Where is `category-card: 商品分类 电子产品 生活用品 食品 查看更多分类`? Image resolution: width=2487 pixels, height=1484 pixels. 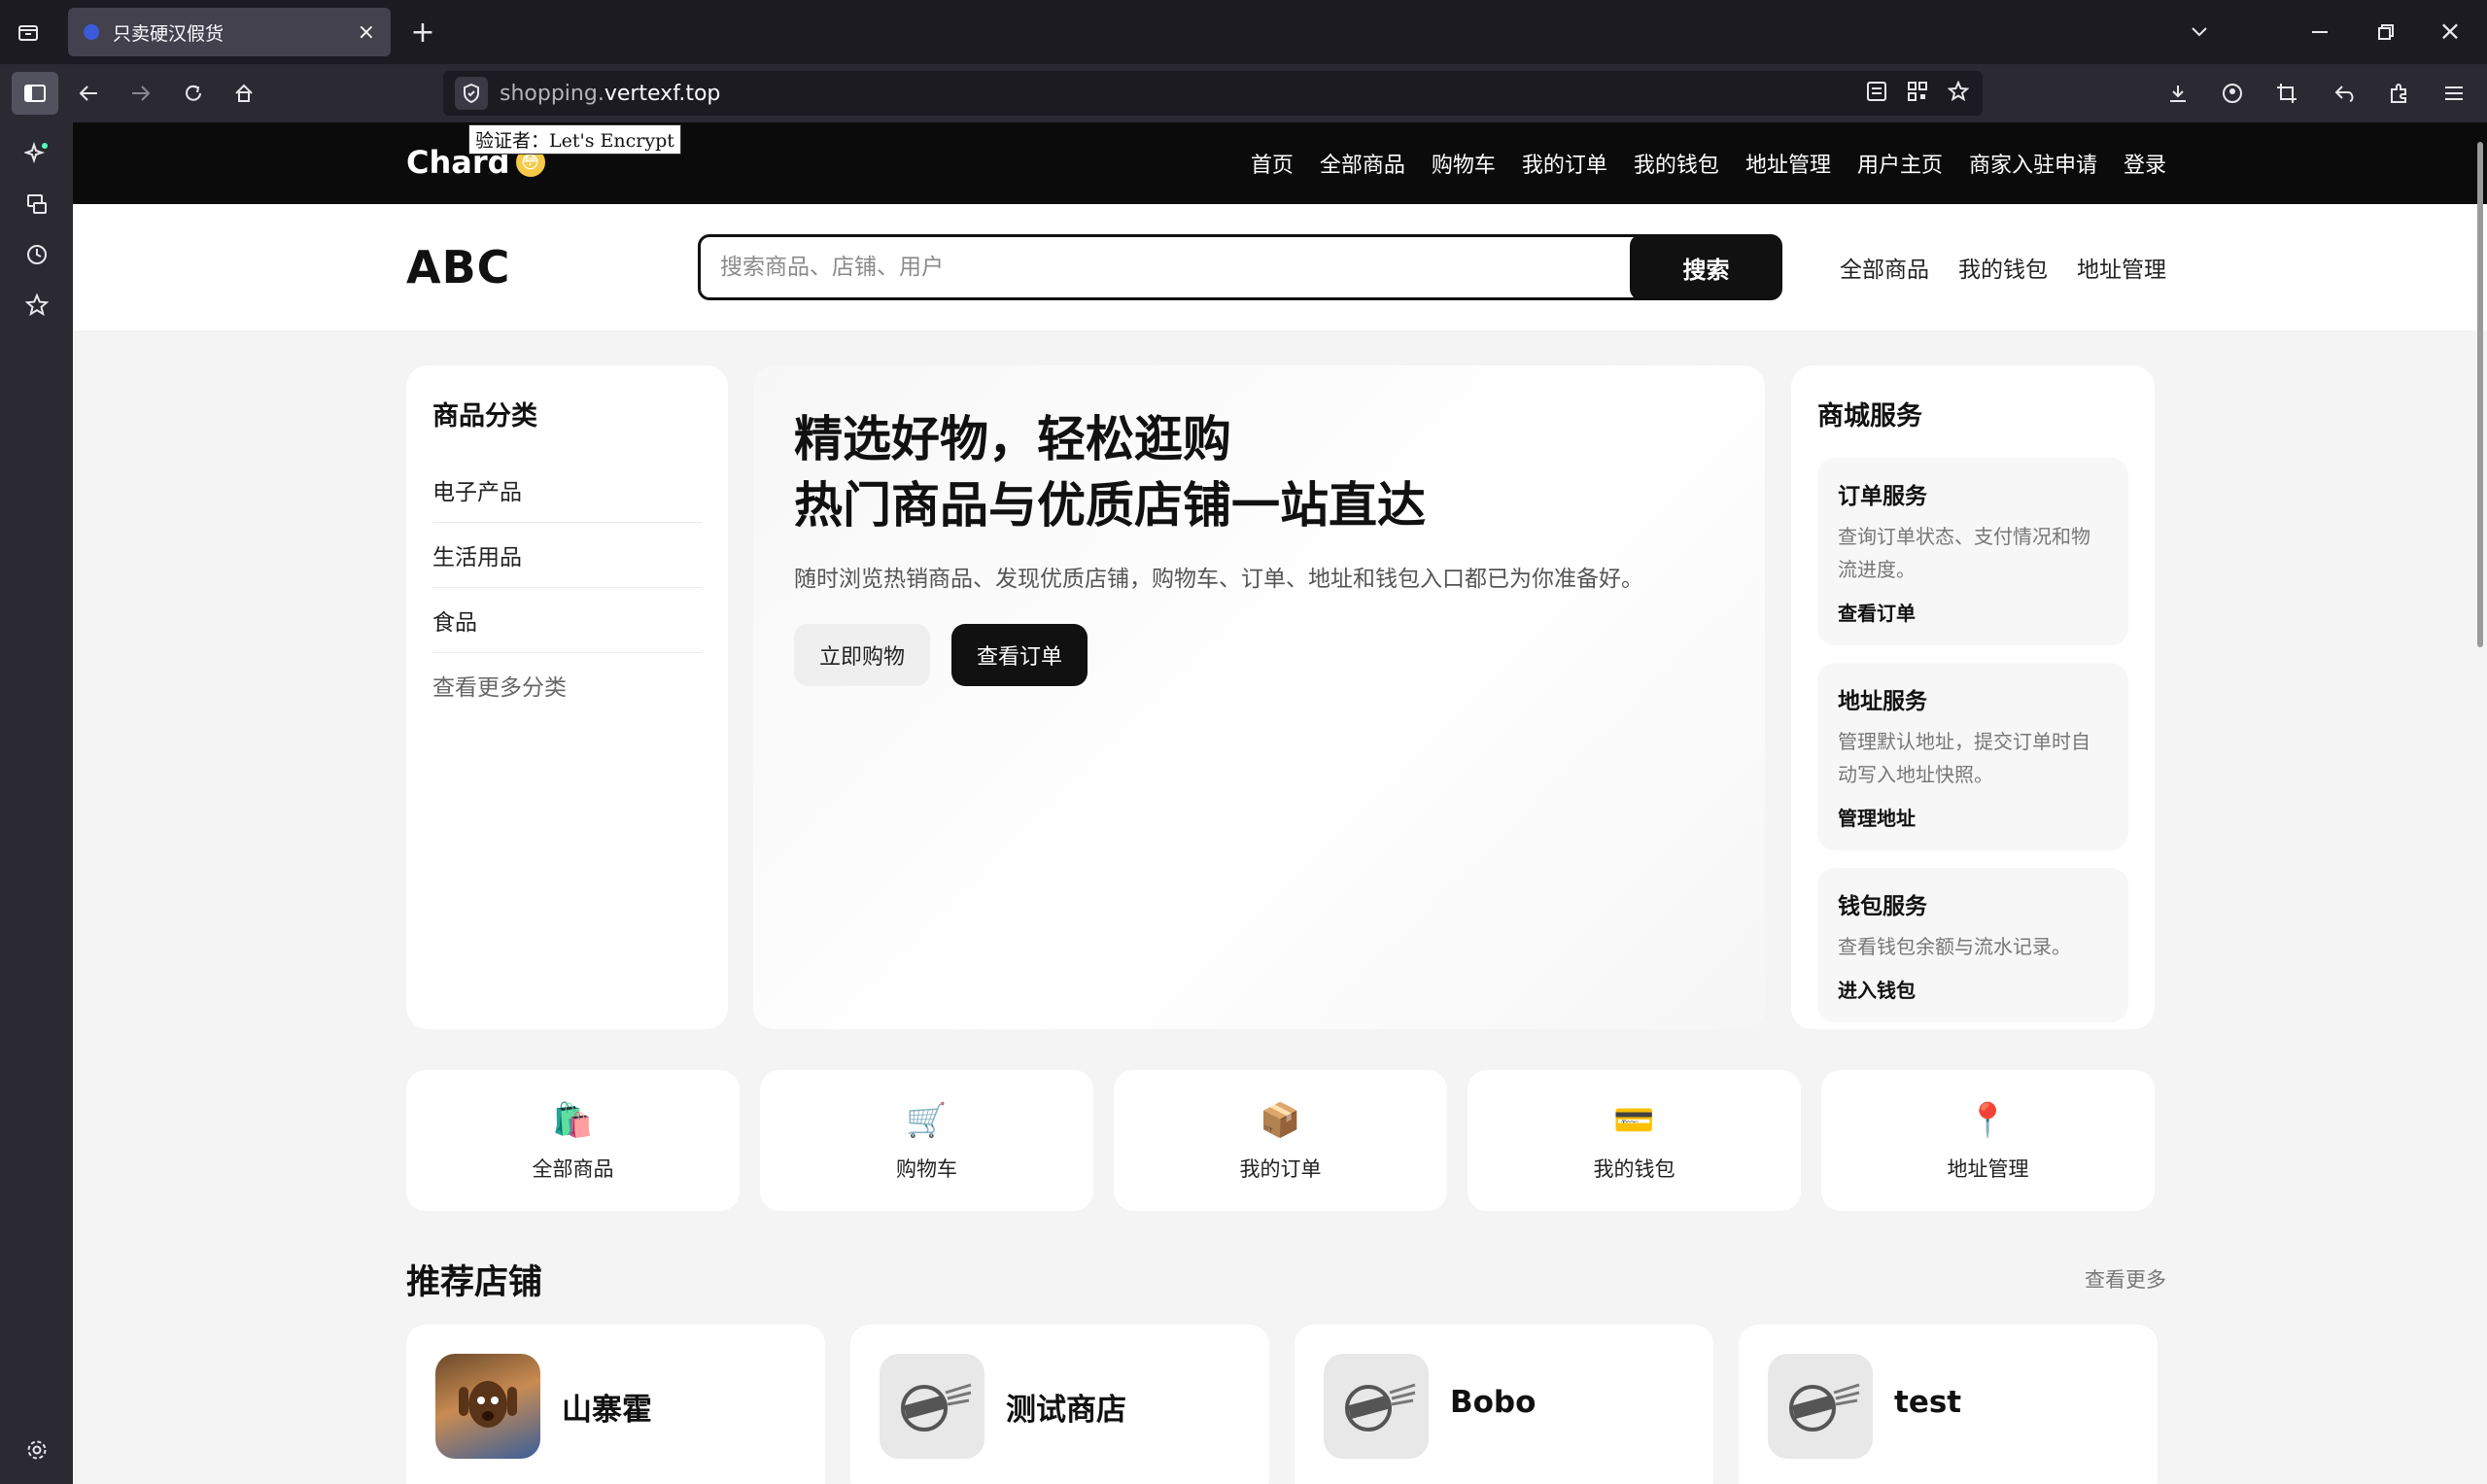 category-card: 商品分类 电子产品 生活用品 食品 查看更多分类 is located at coordinates (567, 697).